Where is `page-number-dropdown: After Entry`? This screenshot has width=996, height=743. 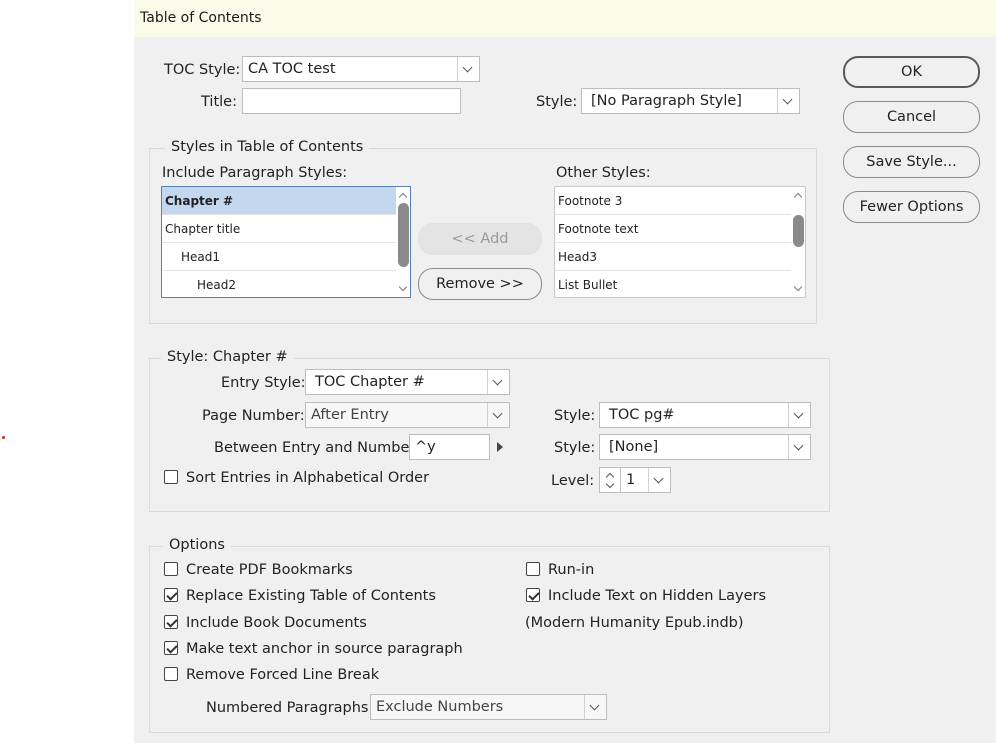
page-number-dropdown: After Entry is located at coordinates (407, 415).